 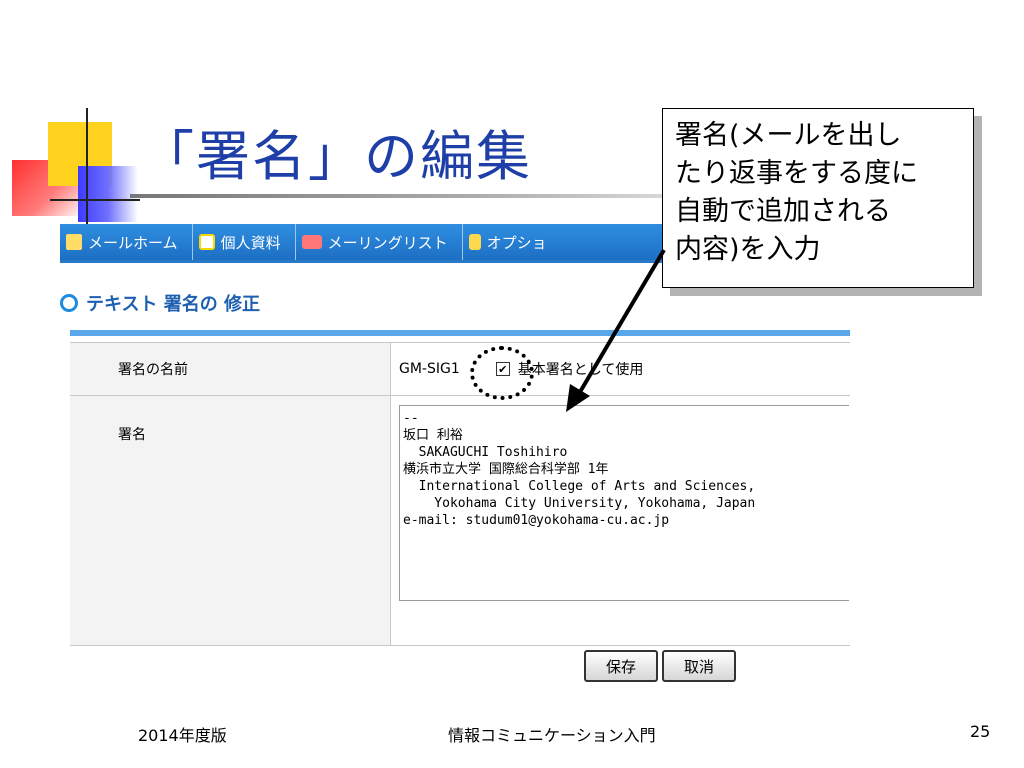 What do you see at coordinates (552, 735) in the screenshot?
I see `footer-course-title: 情報コミュニケーション入門` at bounding box center [552, 735].